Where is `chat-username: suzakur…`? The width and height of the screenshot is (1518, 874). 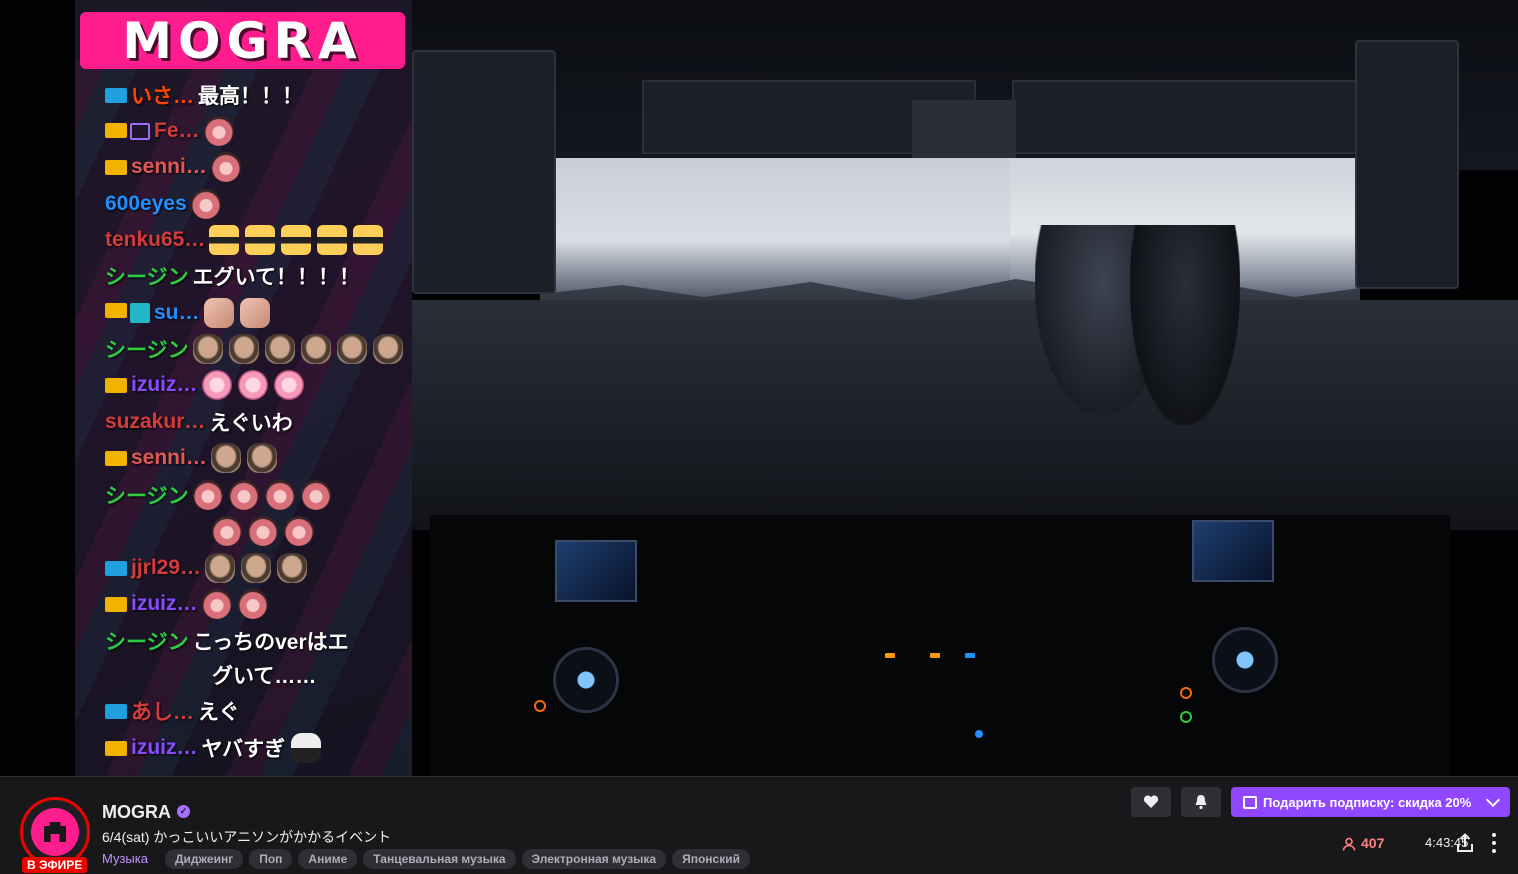 chat-username: suzakur… is located at coordinates (155, 421).